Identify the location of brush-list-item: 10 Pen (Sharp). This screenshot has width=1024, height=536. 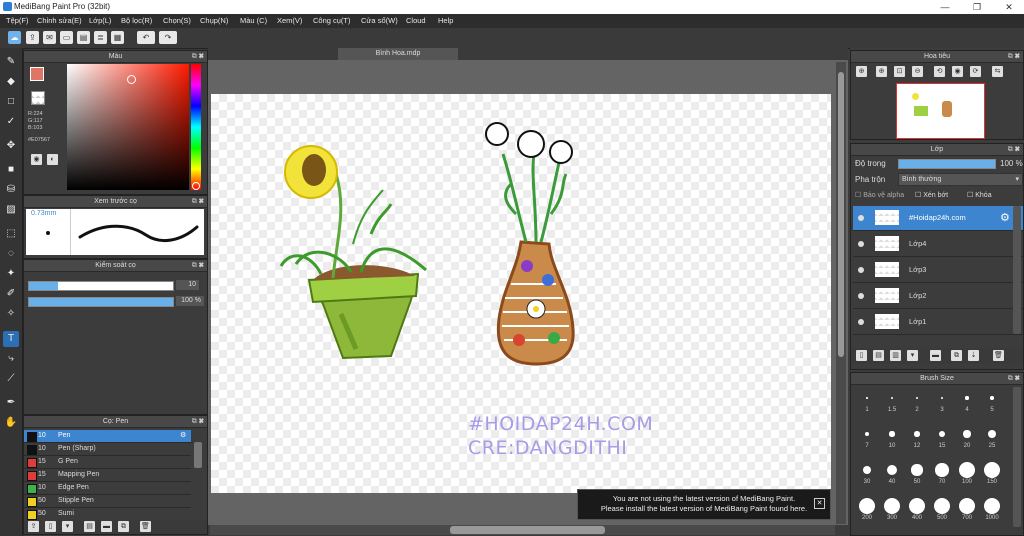
(107, 449).